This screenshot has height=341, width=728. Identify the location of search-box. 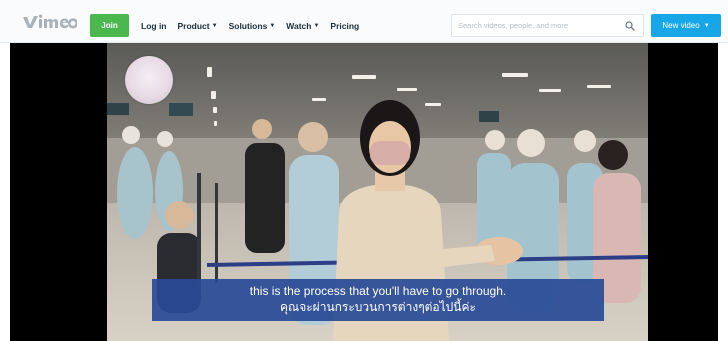
(547, 25).